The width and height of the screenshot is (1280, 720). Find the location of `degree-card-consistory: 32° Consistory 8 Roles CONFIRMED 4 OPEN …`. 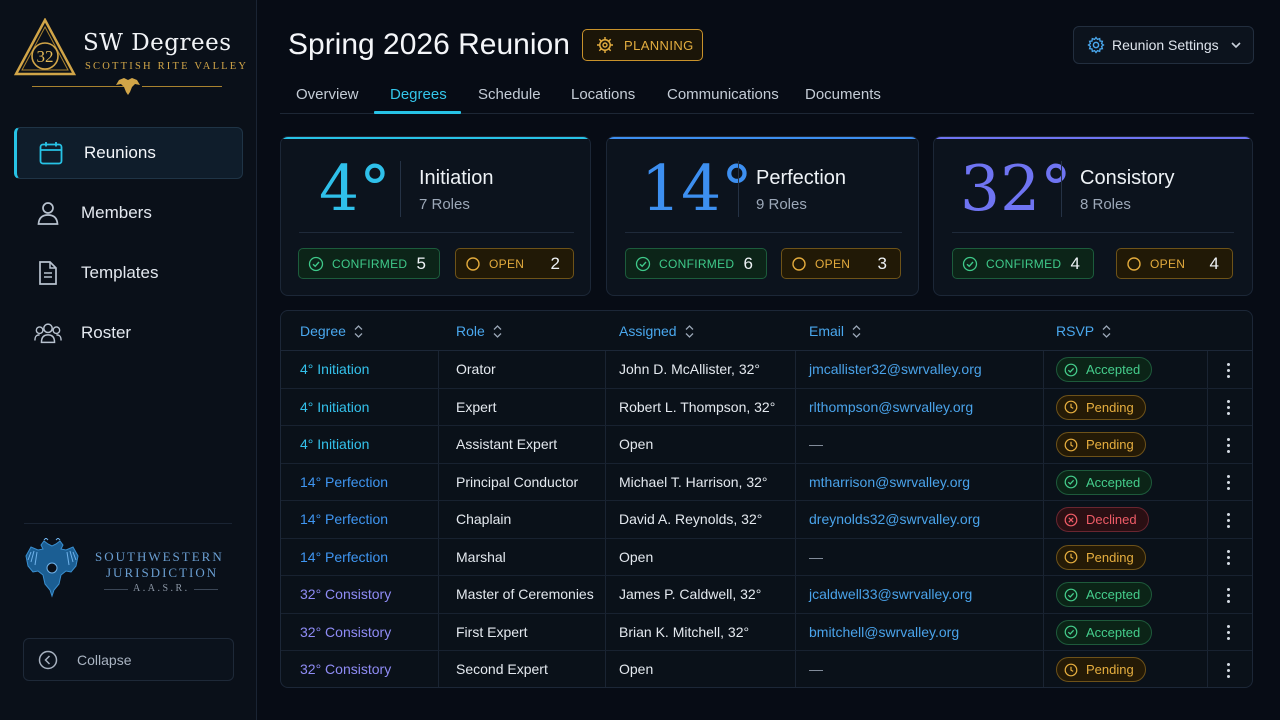

degree-card-consistory: 32° Consistory 8 Roles CONFIRMED 4 OPEN … is located at coordinates (1093, 216).